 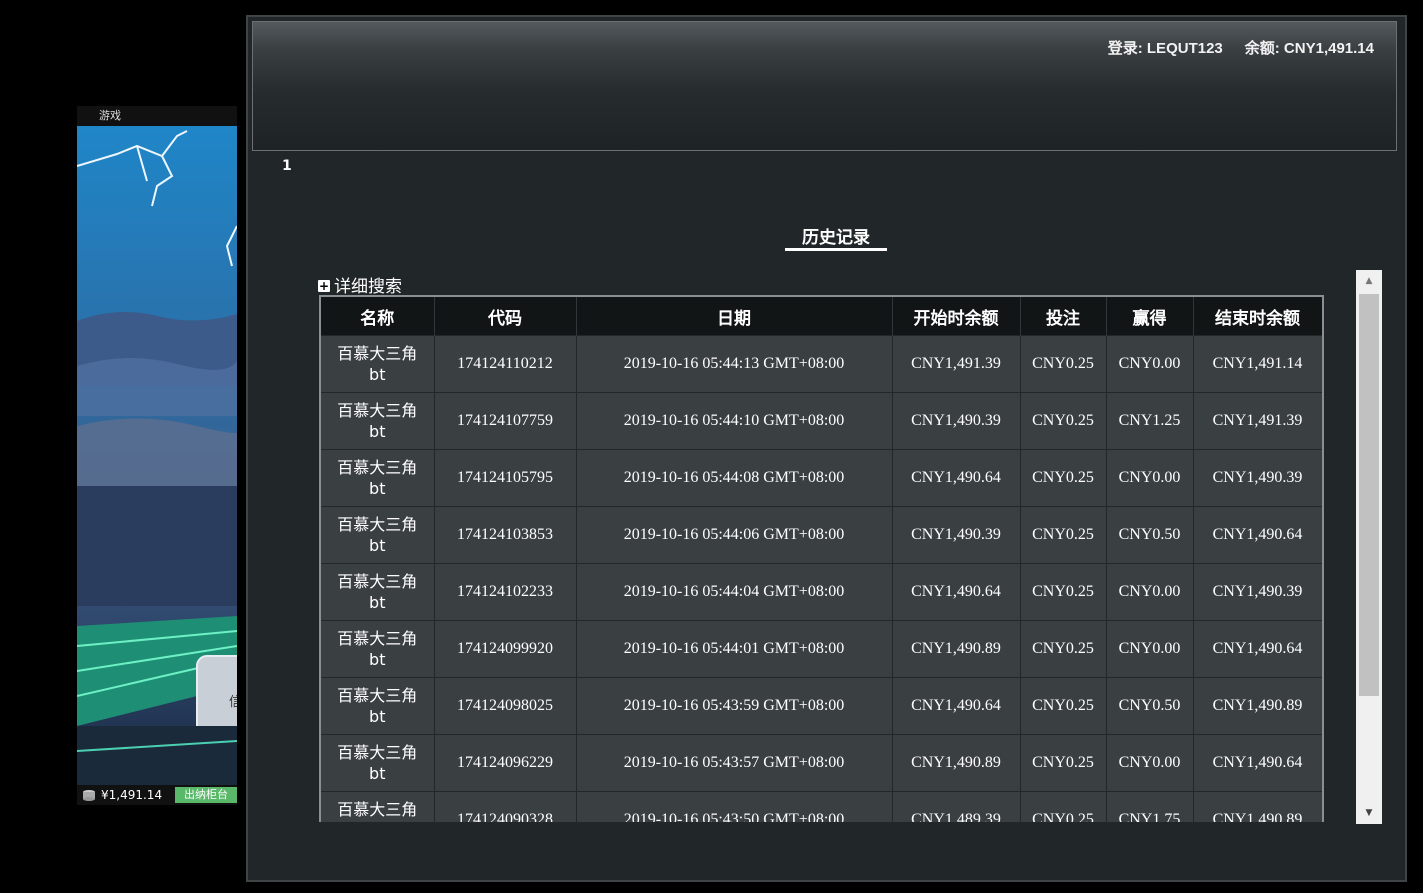 I want to click on column-header-end-balance: 结束时余额, so click(x=1257, y=316).